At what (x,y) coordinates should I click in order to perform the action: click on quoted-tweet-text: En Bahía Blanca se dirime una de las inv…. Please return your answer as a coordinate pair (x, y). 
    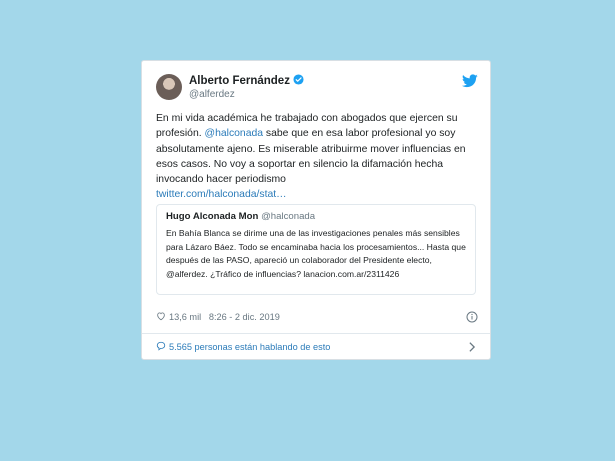
    Looking at the image, I should click on (316, 253).